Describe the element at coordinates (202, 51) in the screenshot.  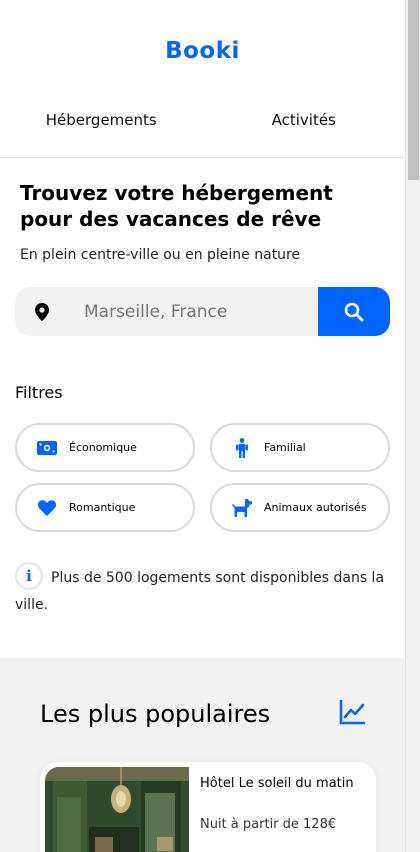
I see `logo: Booki` at that location.